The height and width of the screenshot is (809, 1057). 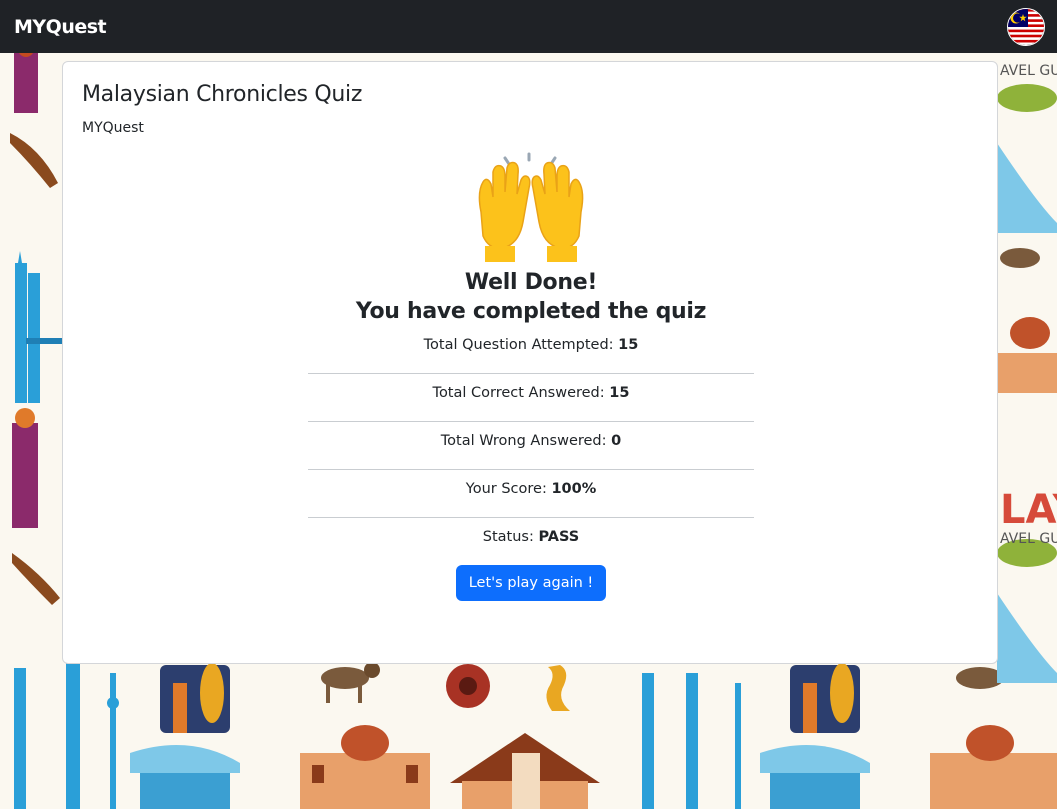 I want to click on quiz-title: Malaysian Chronicles Quiz, so click(x=222, y=94).